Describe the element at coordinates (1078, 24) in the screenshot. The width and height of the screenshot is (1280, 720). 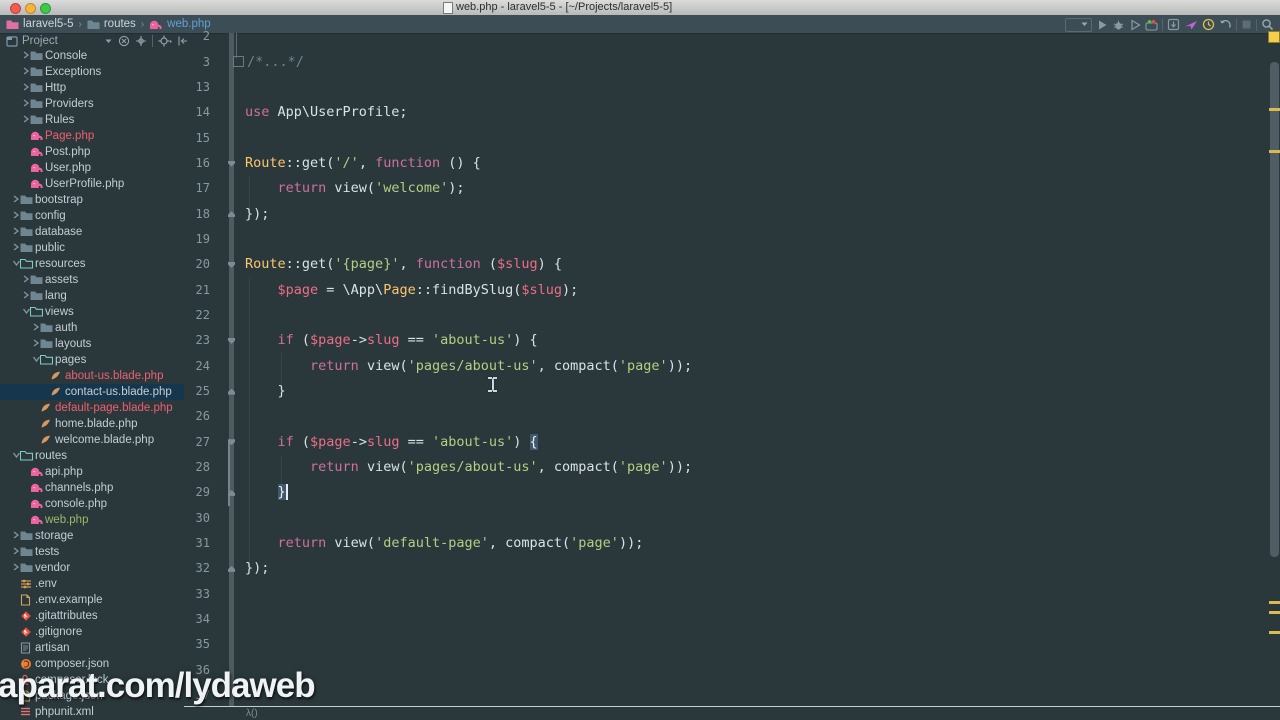
I see `run-config-dropdown` at that location.